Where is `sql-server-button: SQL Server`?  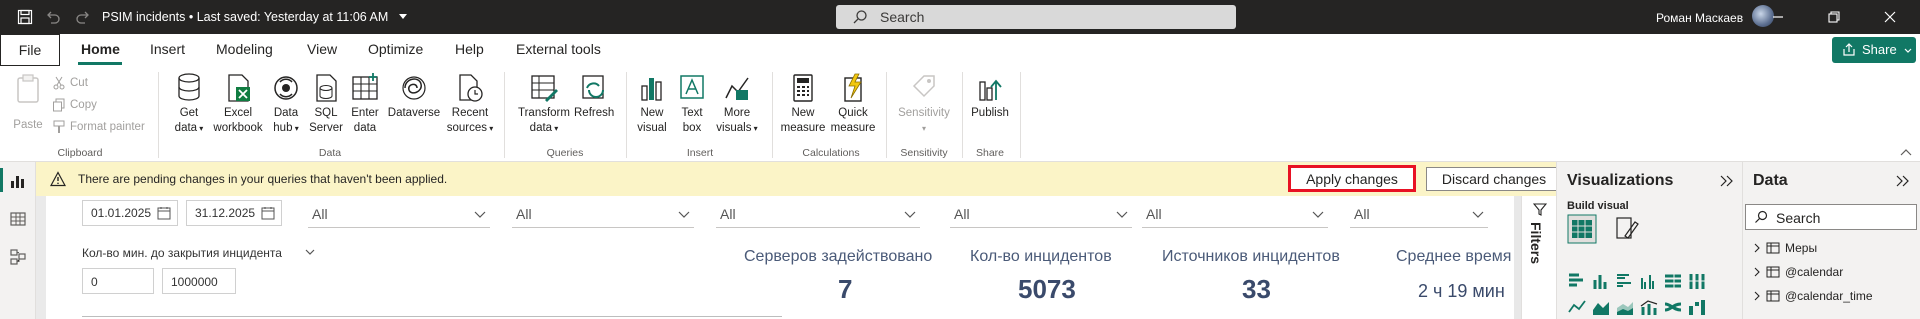 sql-server-button: SQL Server is located at coordinates (326, 104).